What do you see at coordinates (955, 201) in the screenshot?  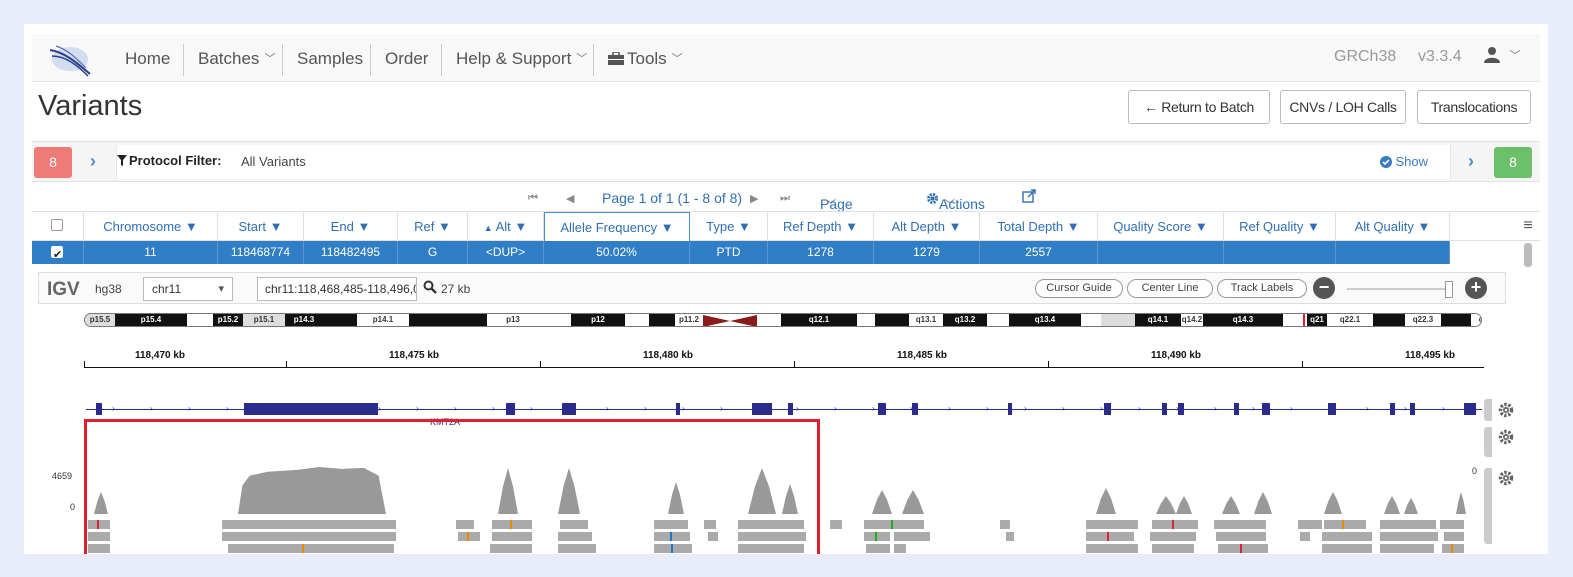 I see `actions-menu: Actions ﹀` at bounding box center [955, 201].